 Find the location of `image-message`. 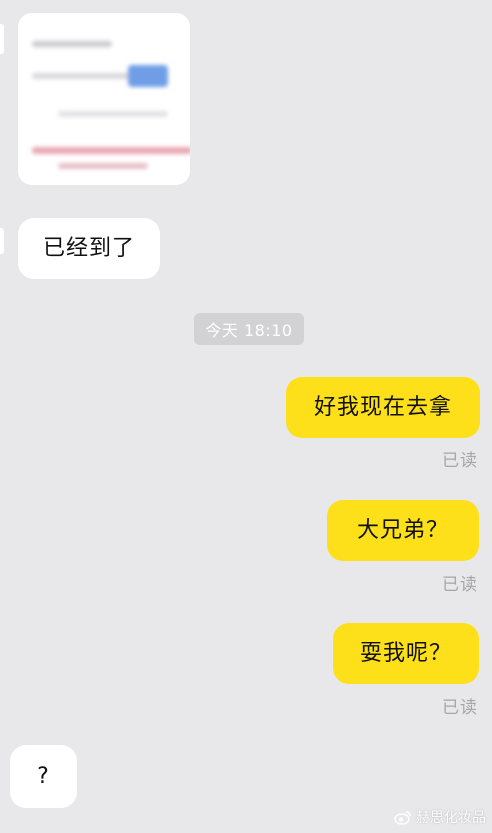

image-message is located at coordinates (104, 99).